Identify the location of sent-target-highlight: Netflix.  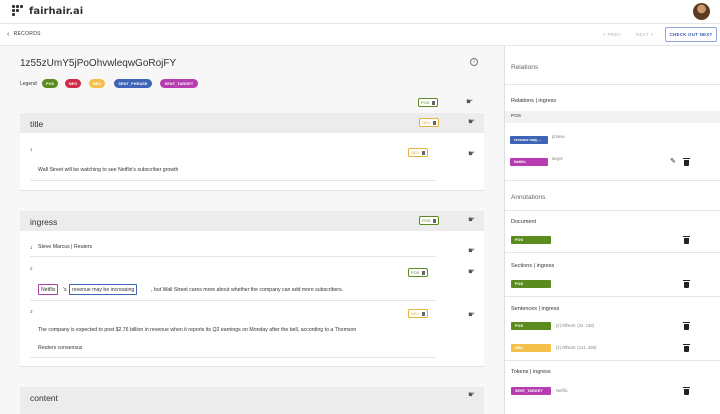
(48, 289).